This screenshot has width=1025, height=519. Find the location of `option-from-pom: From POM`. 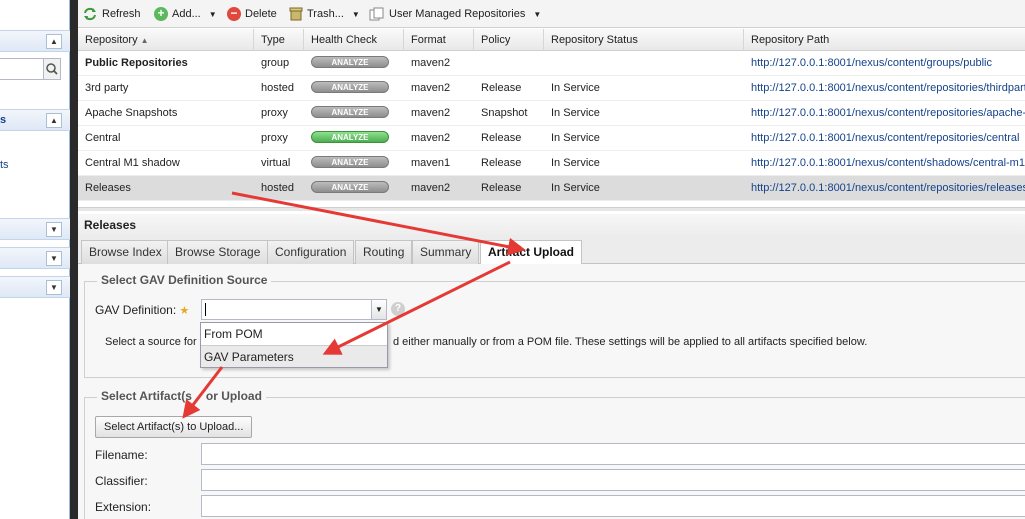

option-from-pom: From POM is located at coordinates (294, 334).